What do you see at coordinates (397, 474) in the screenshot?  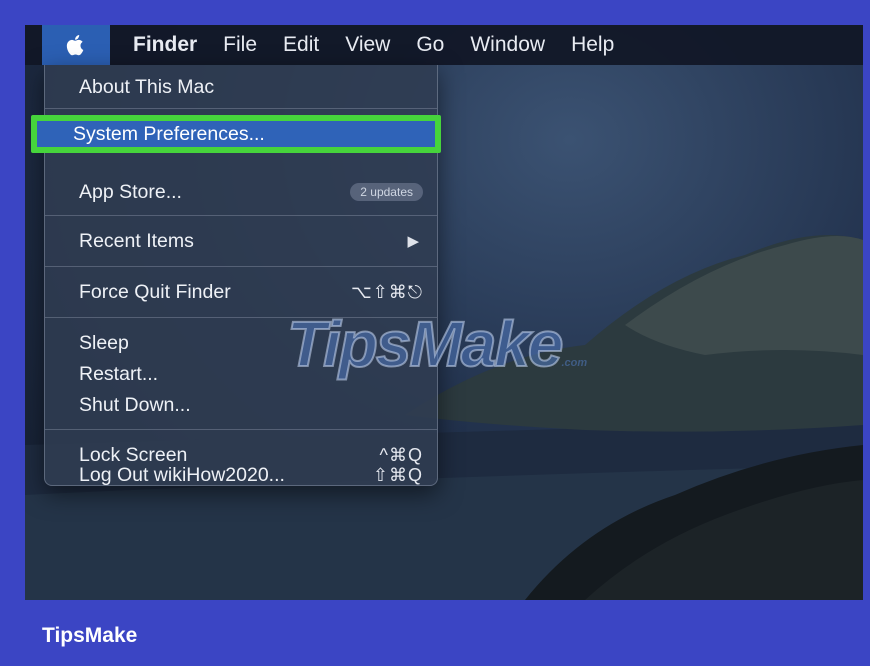 I see `shortcut-label: ⇧⌘Q` at bounding box center [397, 474].